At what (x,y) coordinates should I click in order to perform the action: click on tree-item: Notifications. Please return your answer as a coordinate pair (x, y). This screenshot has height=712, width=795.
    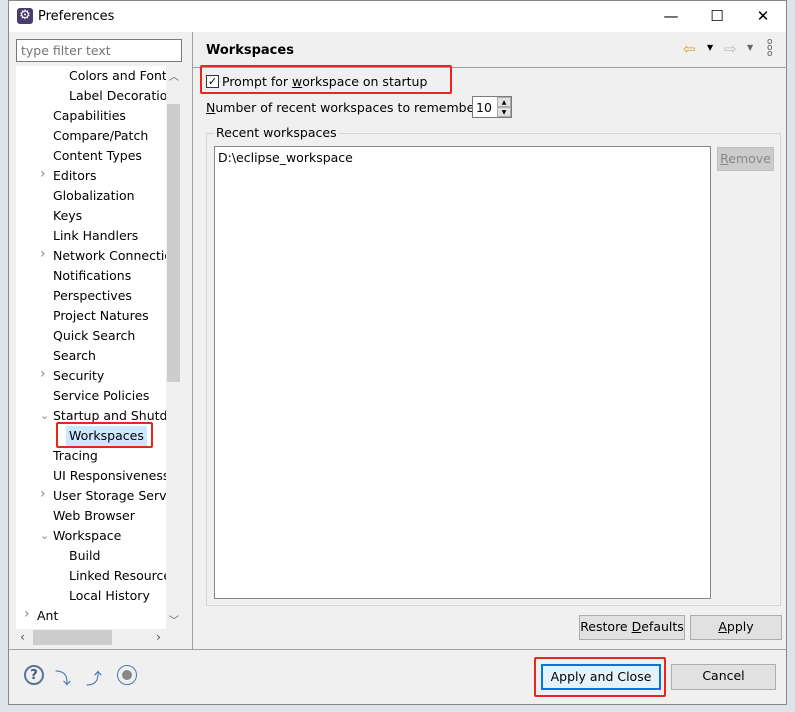
    Looking at the image, I should click on (92, 276).